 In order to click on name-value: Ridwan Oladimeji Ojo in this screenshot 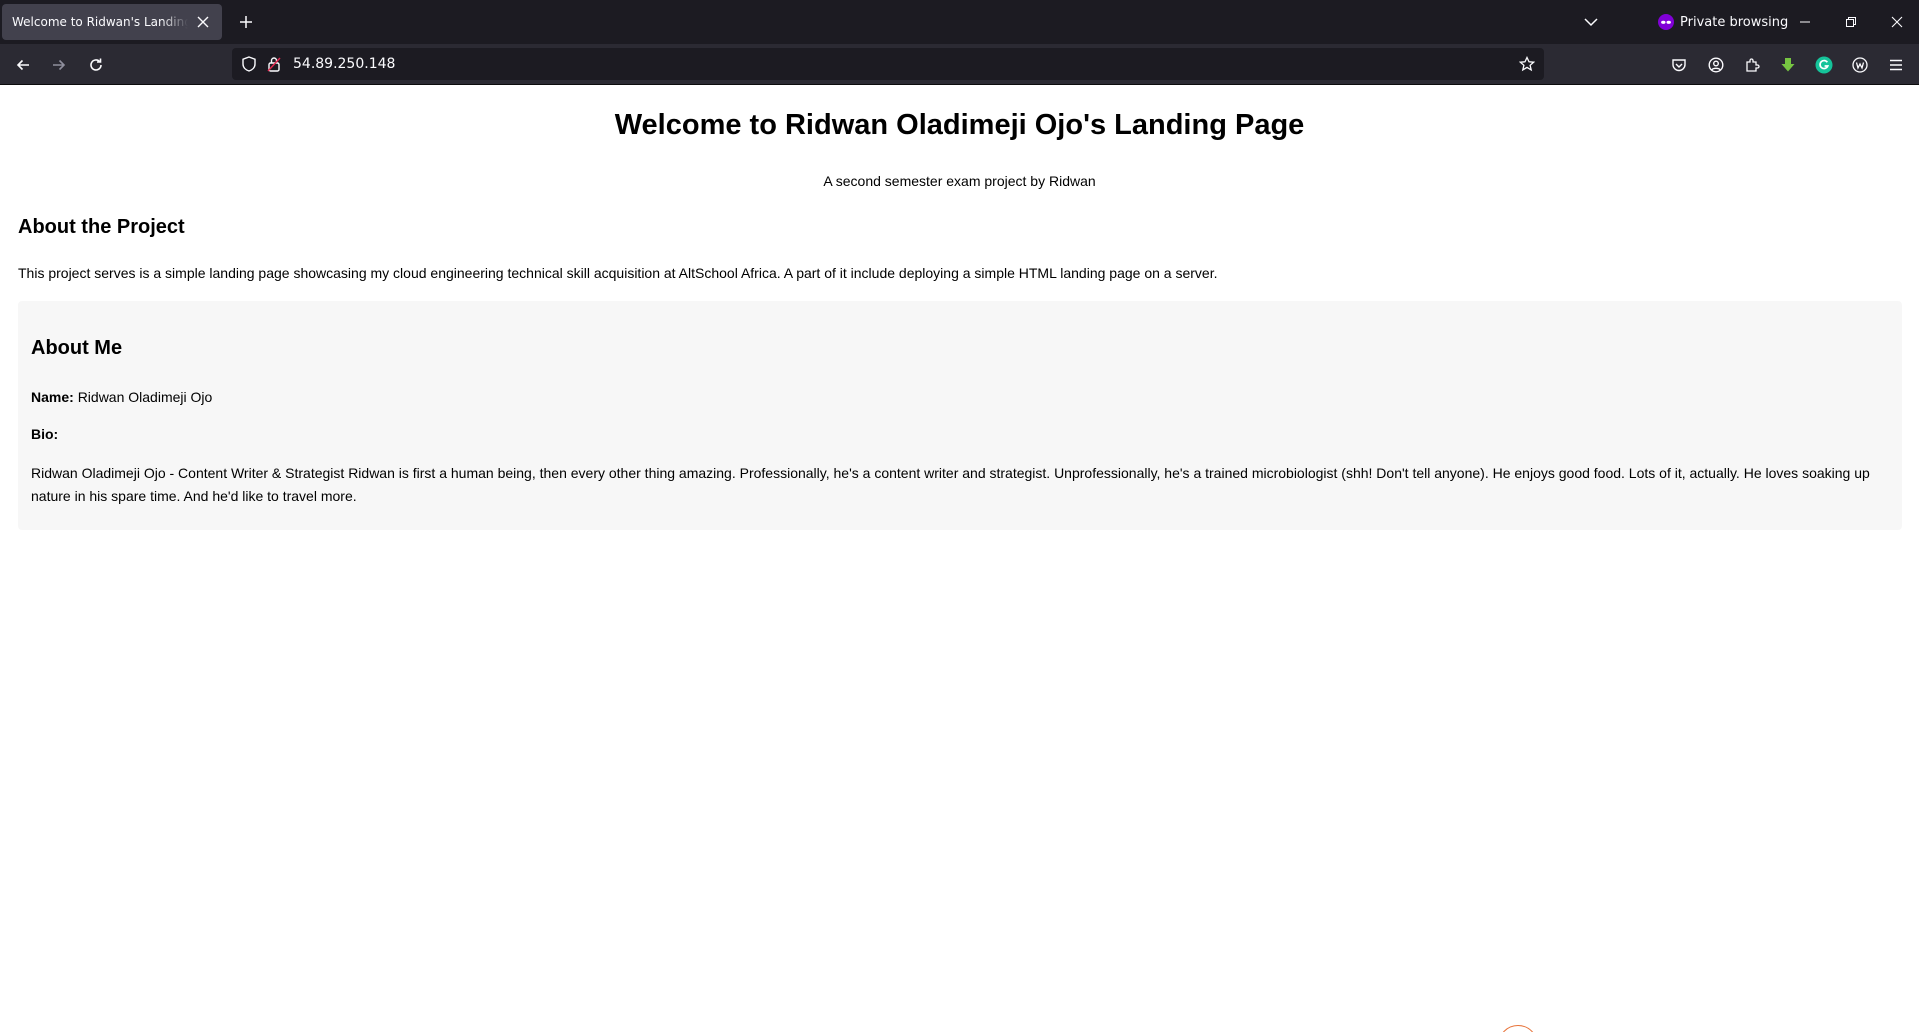, I will do `click(145, 397)`.